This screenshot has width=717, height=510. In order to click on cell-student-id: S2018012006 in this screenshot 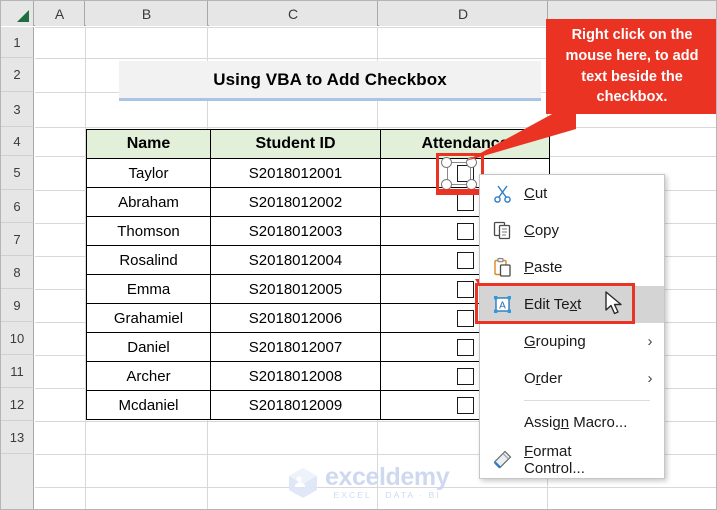, I will do `click(295, 318)`.